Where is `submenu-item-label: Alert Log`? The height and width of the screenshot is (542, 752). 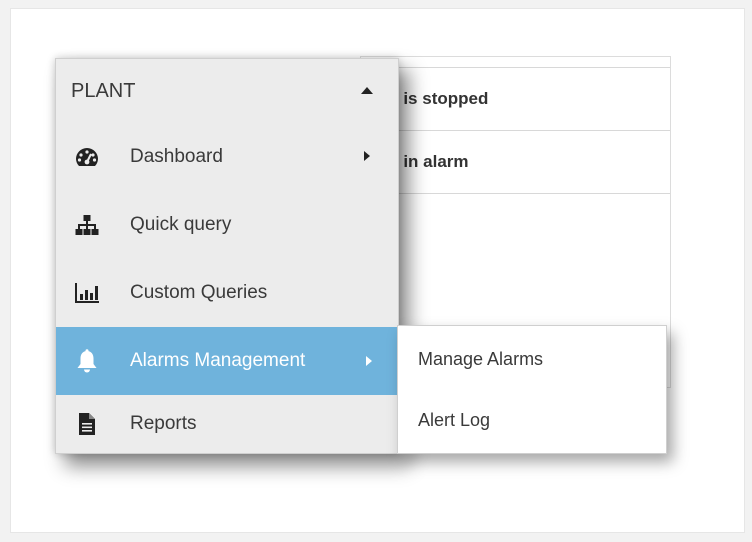
submenu-item-label: Alert Log is located at coordinates (454, 419).